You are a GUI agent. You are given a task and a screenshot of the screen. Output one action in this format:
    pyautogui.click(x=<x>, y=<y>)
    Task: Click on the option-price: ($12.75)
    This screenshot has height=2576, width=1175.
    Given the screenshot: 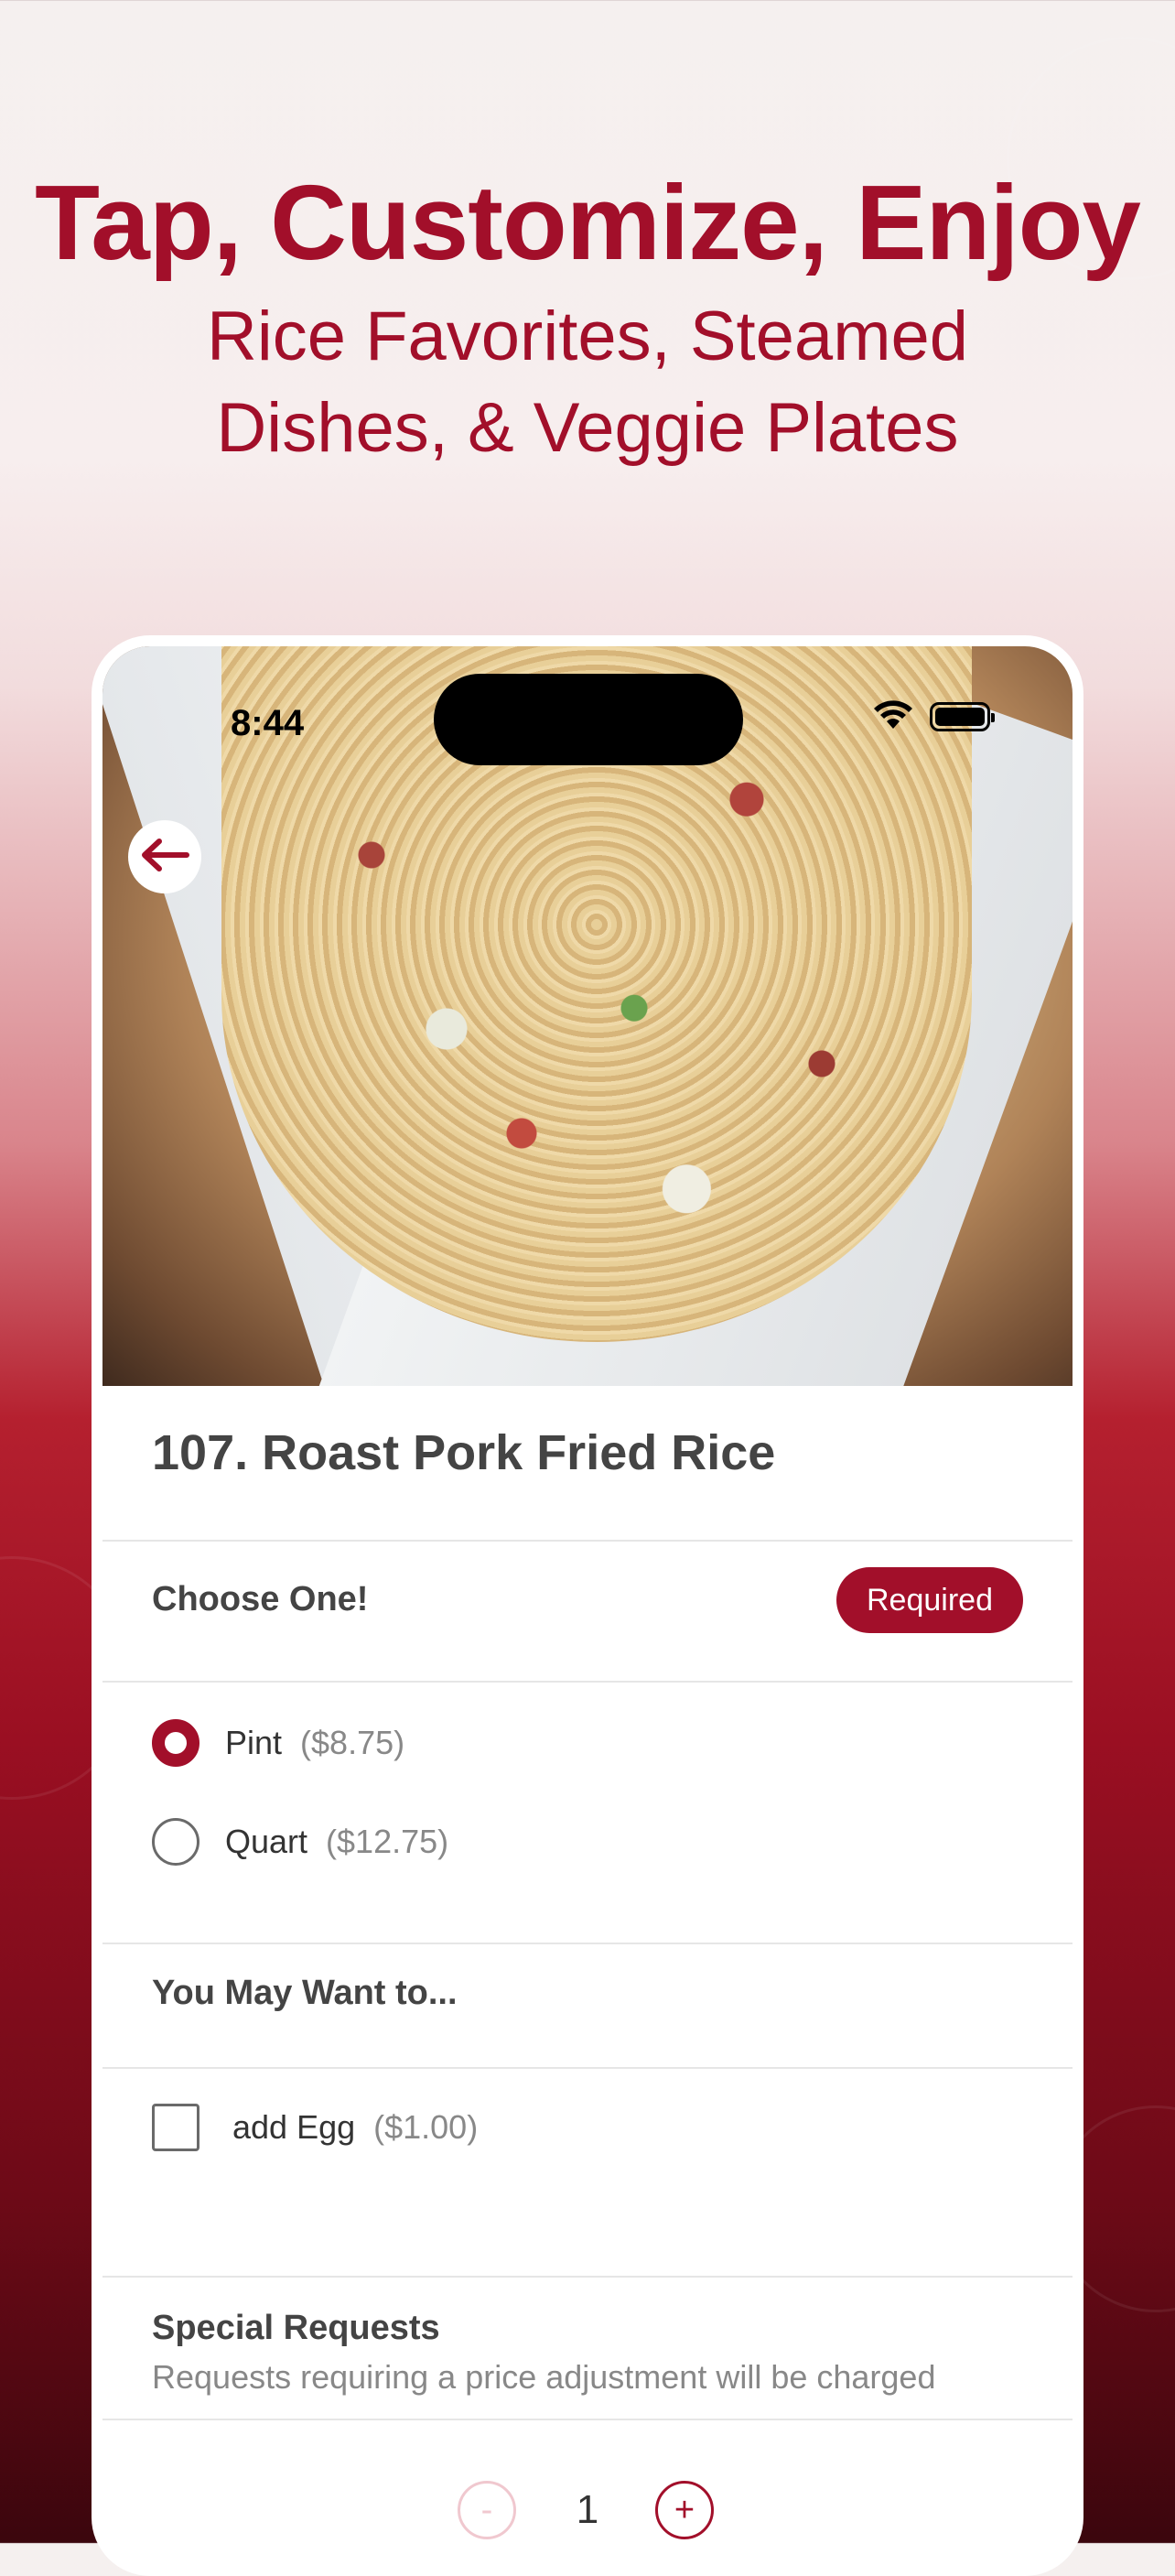 What is the action you would take?
    pyautogui.click(x=387, y=1842)
    